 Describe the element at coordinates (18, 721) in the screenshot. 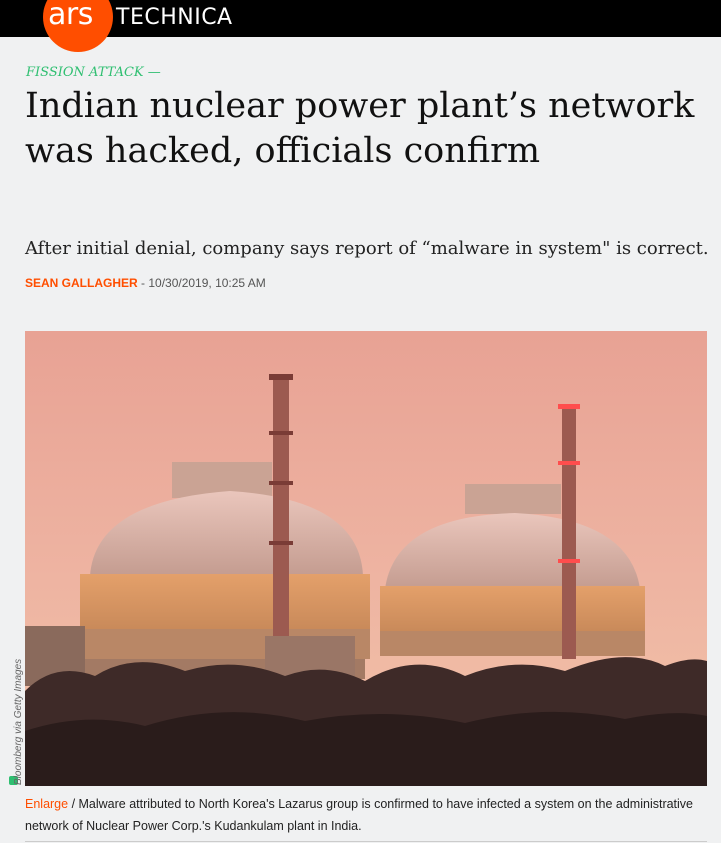

I see `photo-credit: Bloomberg via Getty Images` at that location.